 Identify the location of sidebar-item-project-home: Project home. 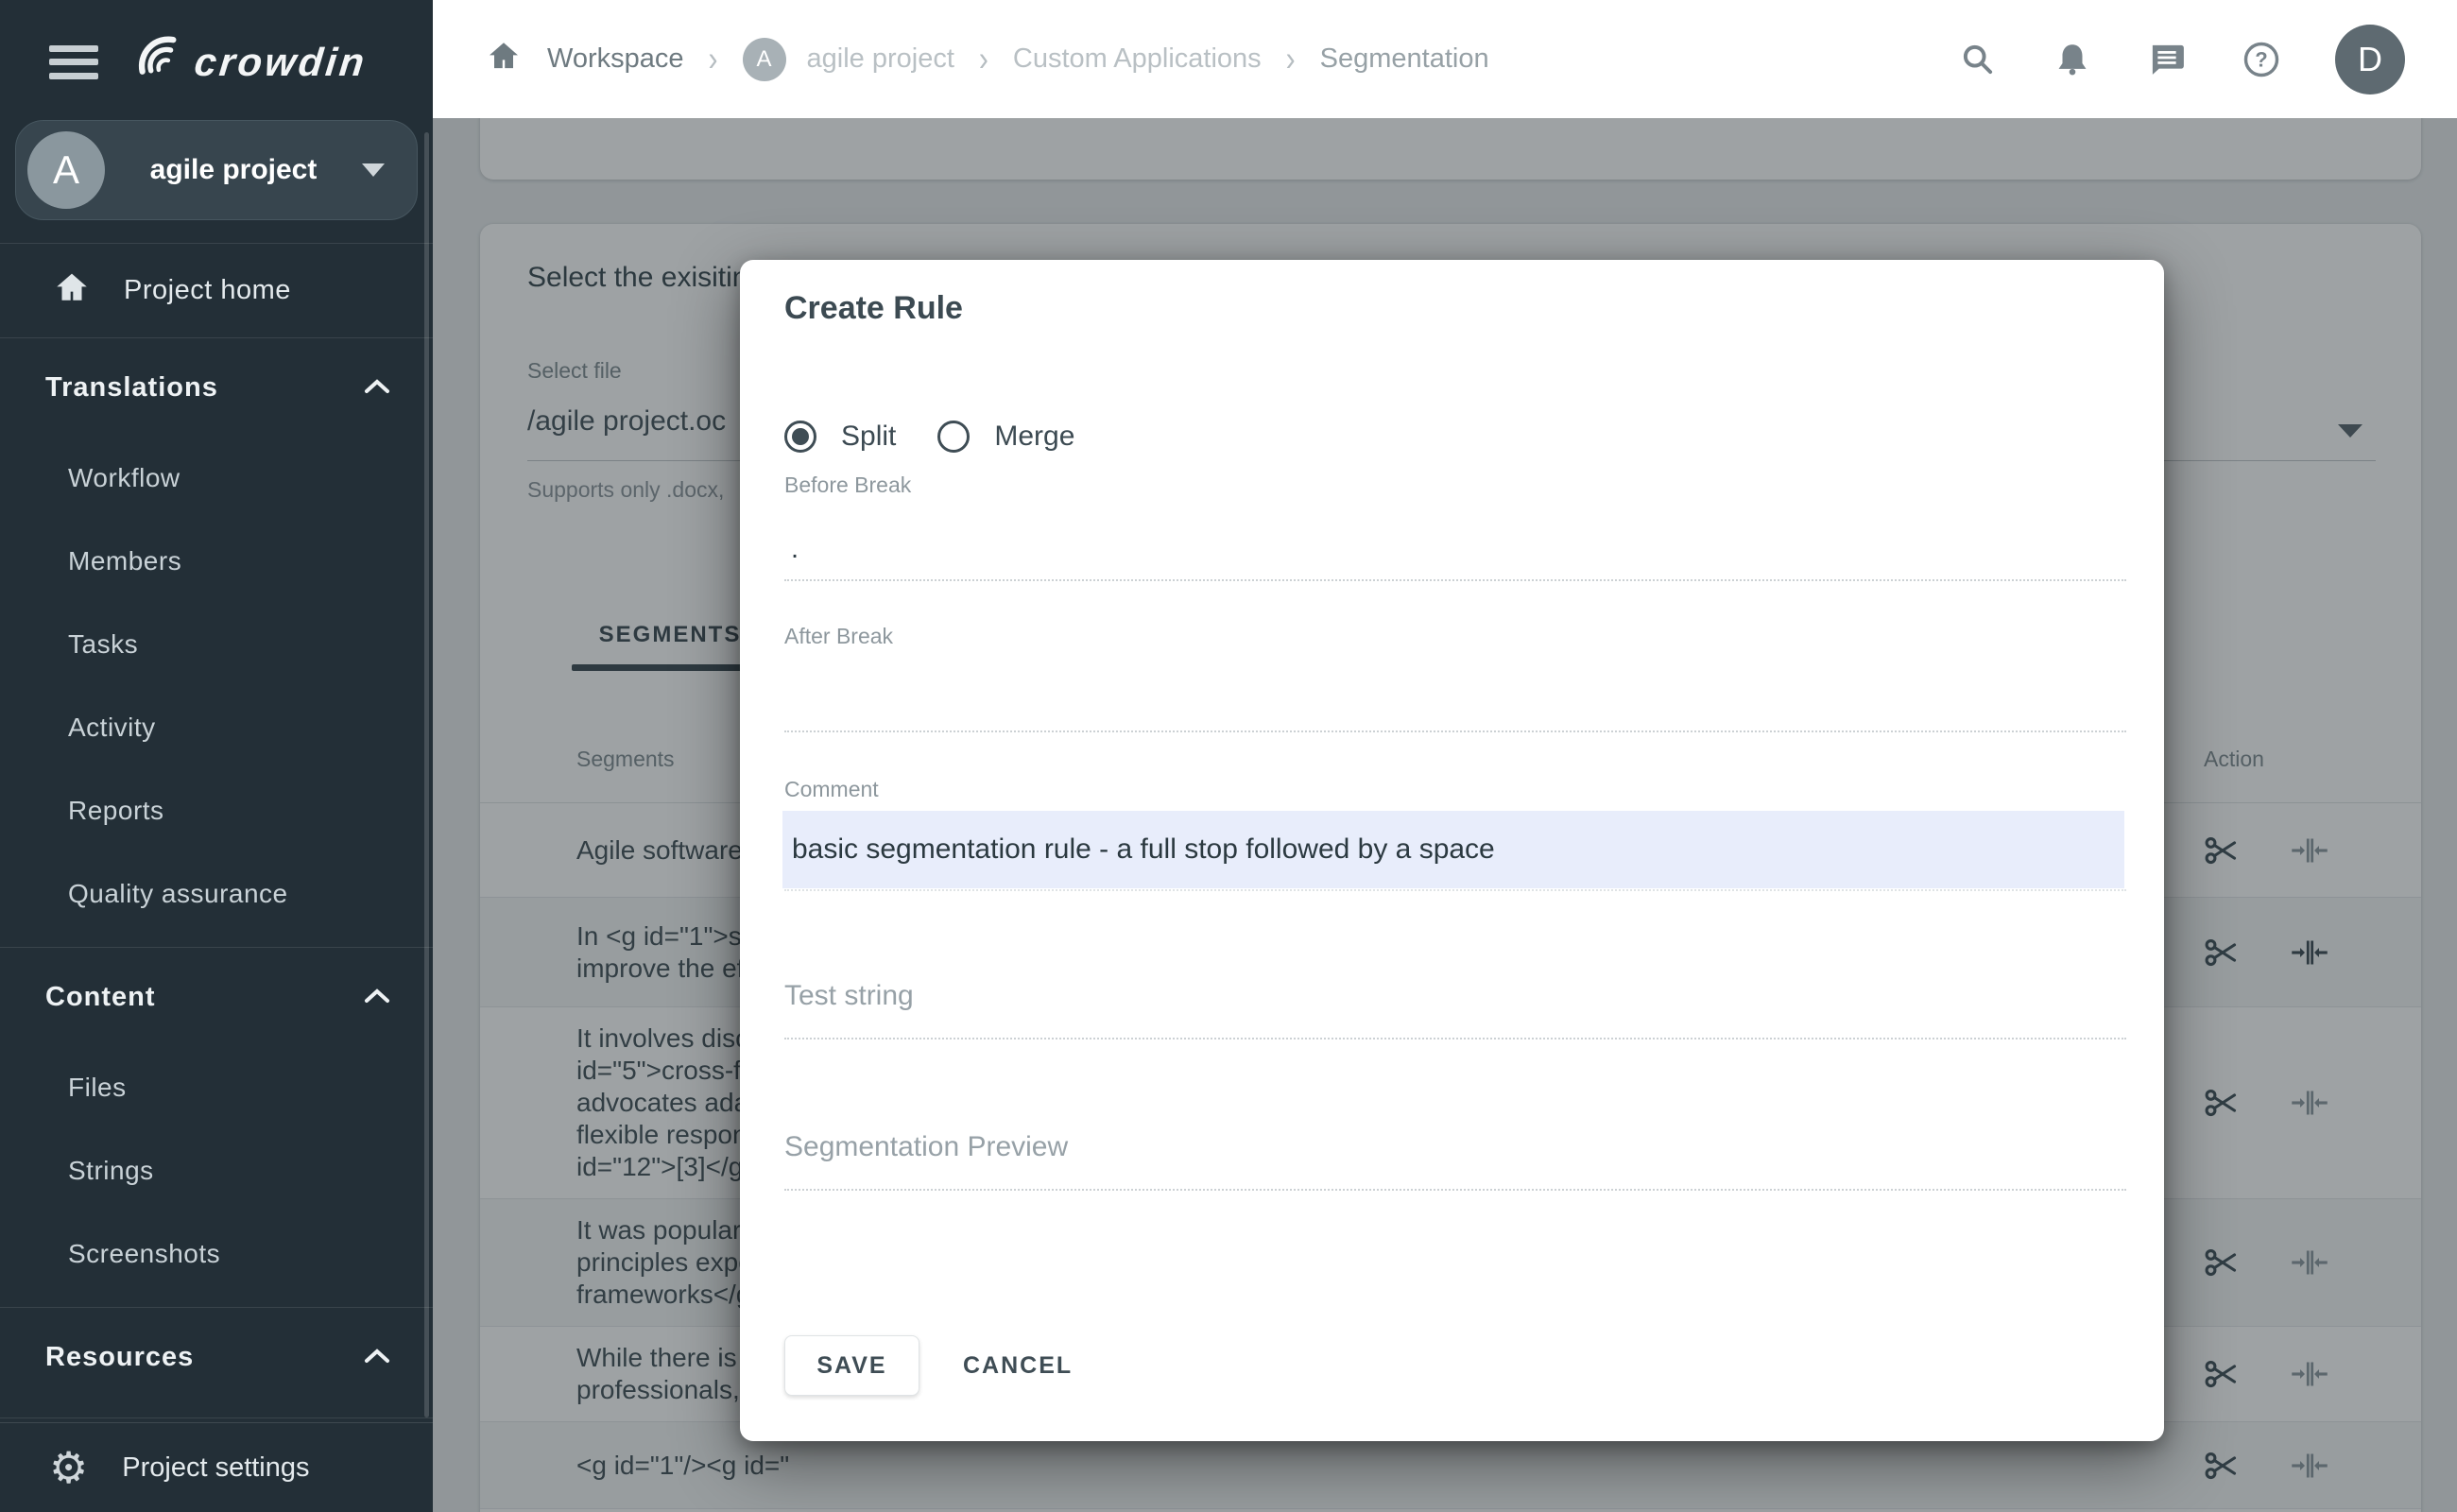
(216, 291).